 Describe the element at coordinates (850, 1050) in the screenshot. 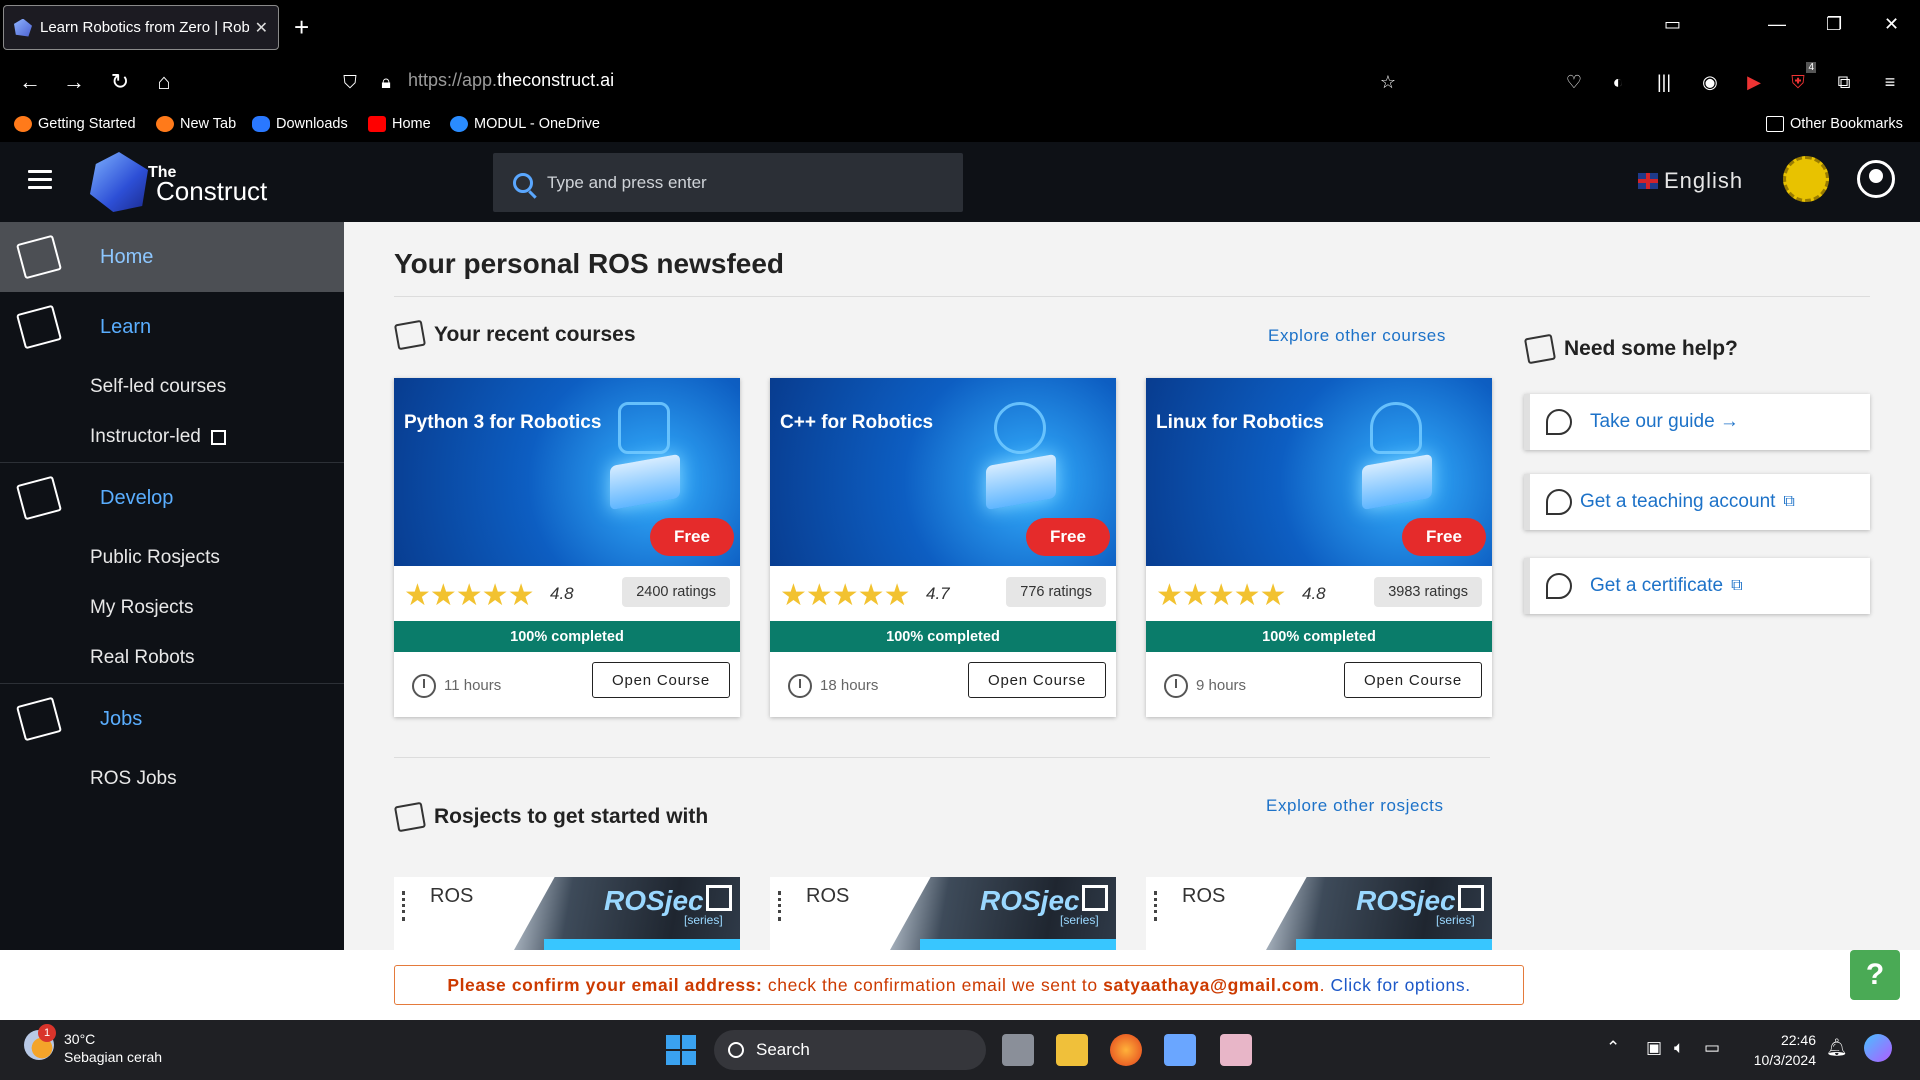

I see `taskbar-search: Search` at that location.